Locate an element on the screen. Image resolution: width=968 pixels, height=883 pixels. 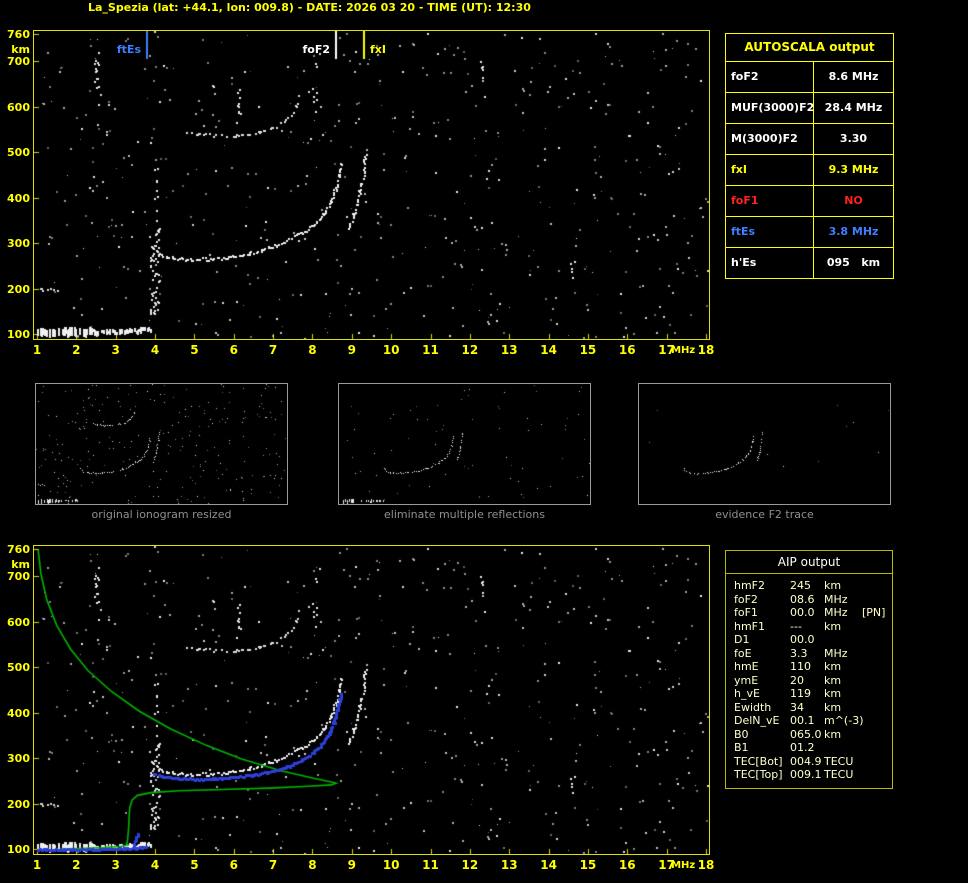
marker-label-ftes: ftEs is located at coordinates (128, 49).